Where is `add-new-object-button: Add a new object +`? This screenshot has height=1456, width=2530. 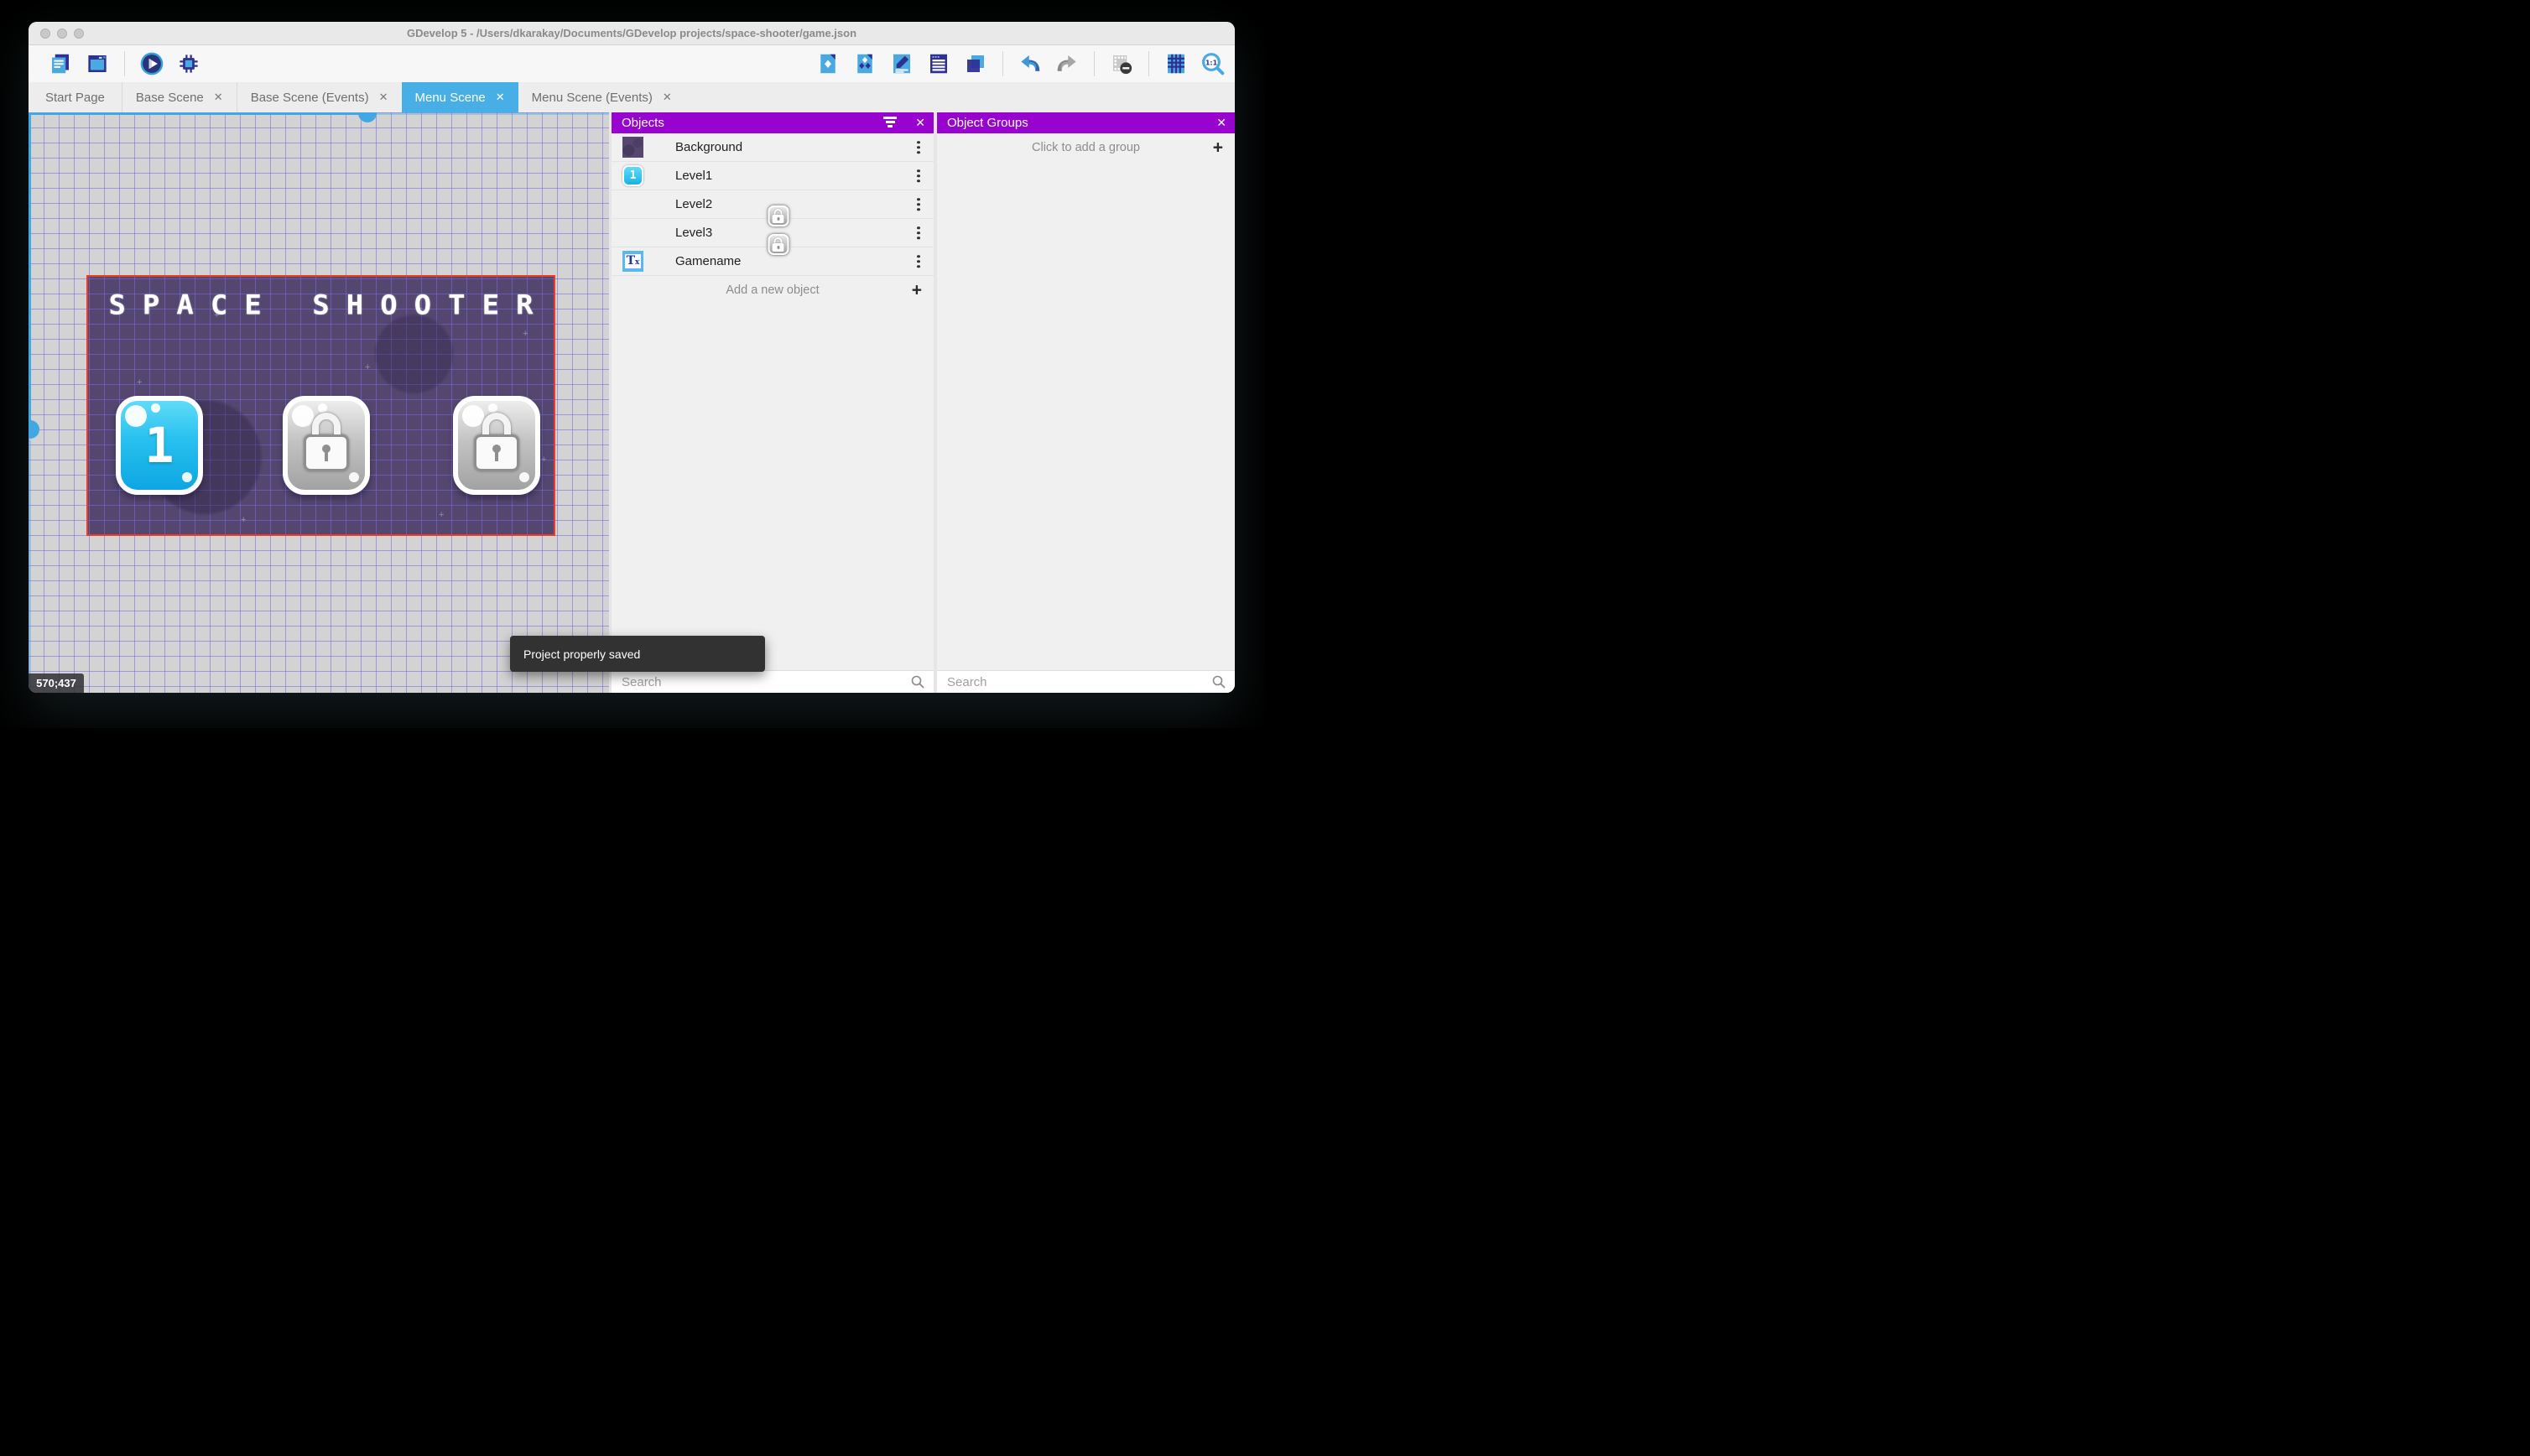
add-new-object-button: Add a new object + is located at coordinates (773, 290).